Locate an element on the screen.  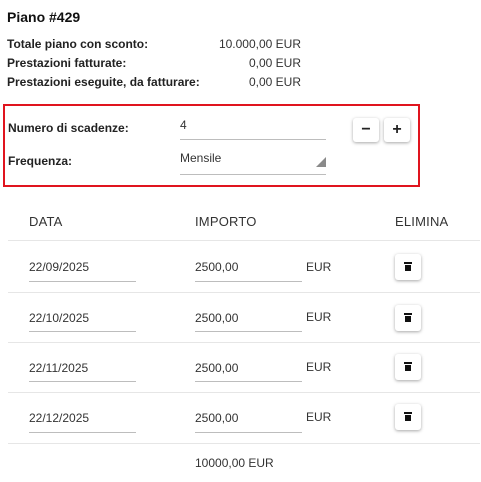
column-header-date: DATA is located at coordinates (46, 221).